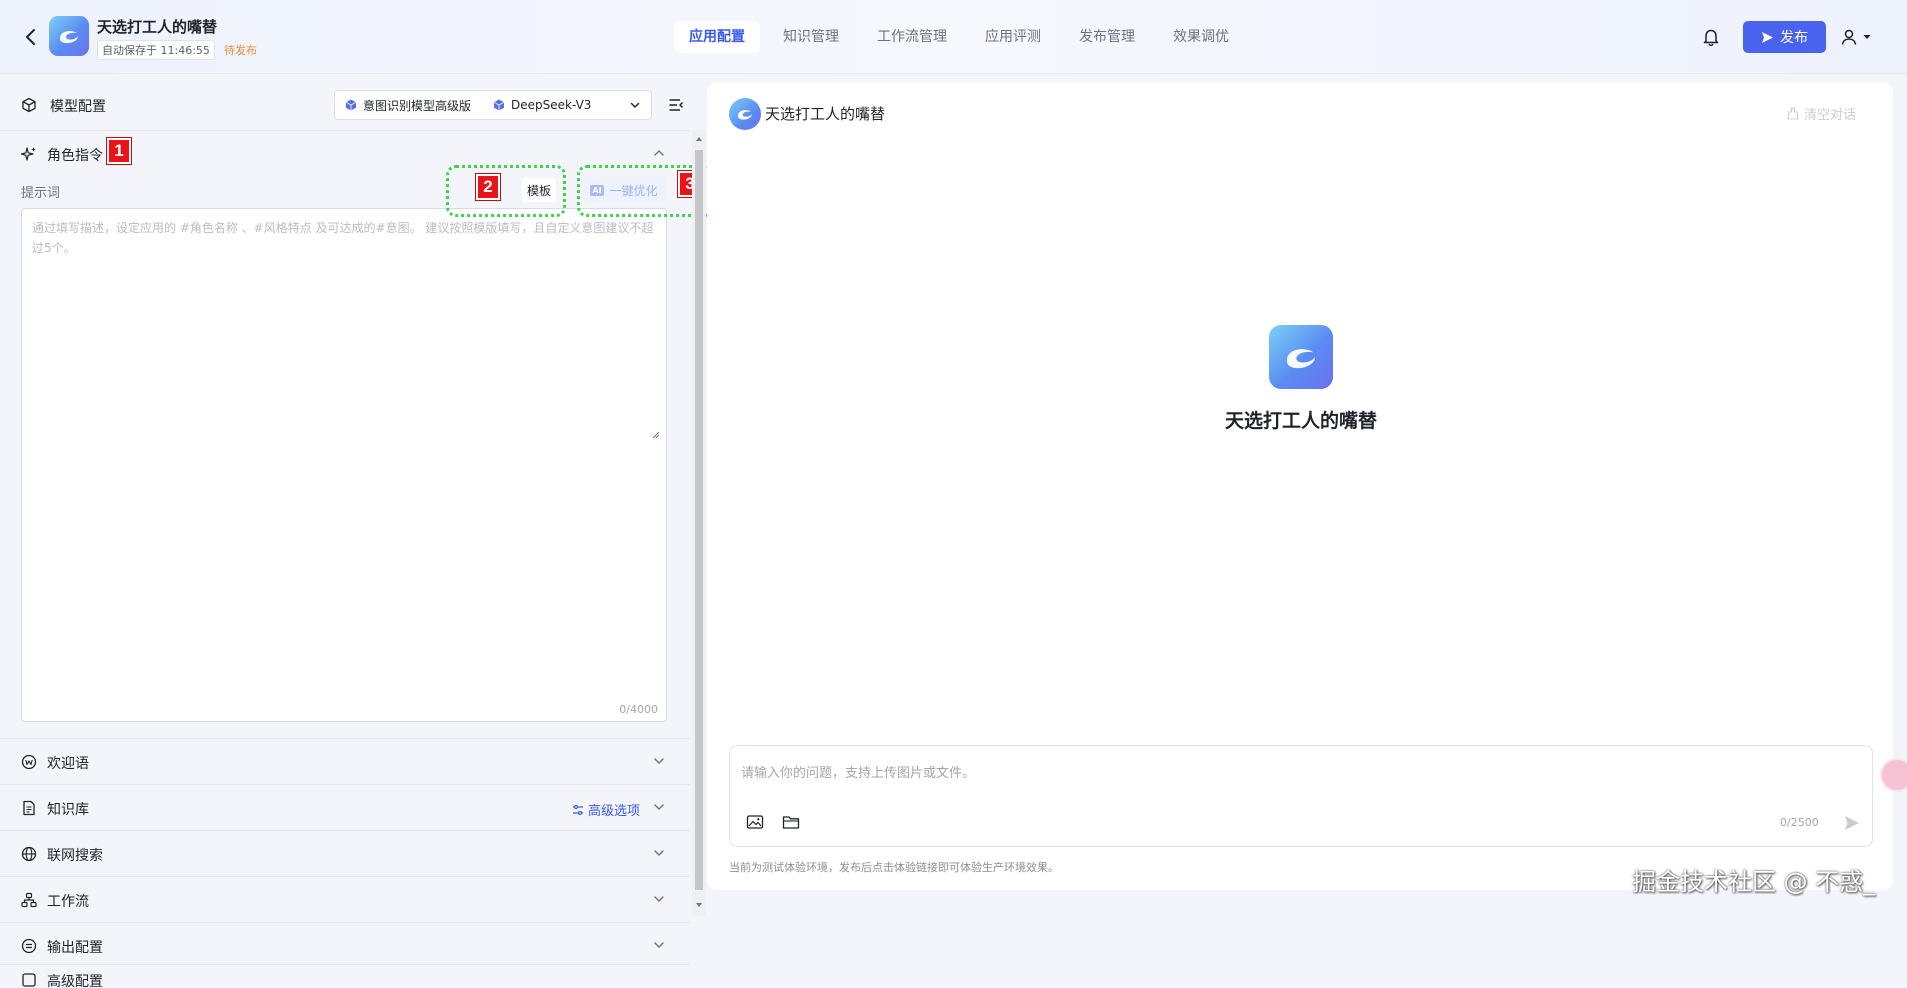  What do you see at coordinates (343, 946) in the screenshot?
I see `section-output: 输出配置` at bounding box center [343, 946].